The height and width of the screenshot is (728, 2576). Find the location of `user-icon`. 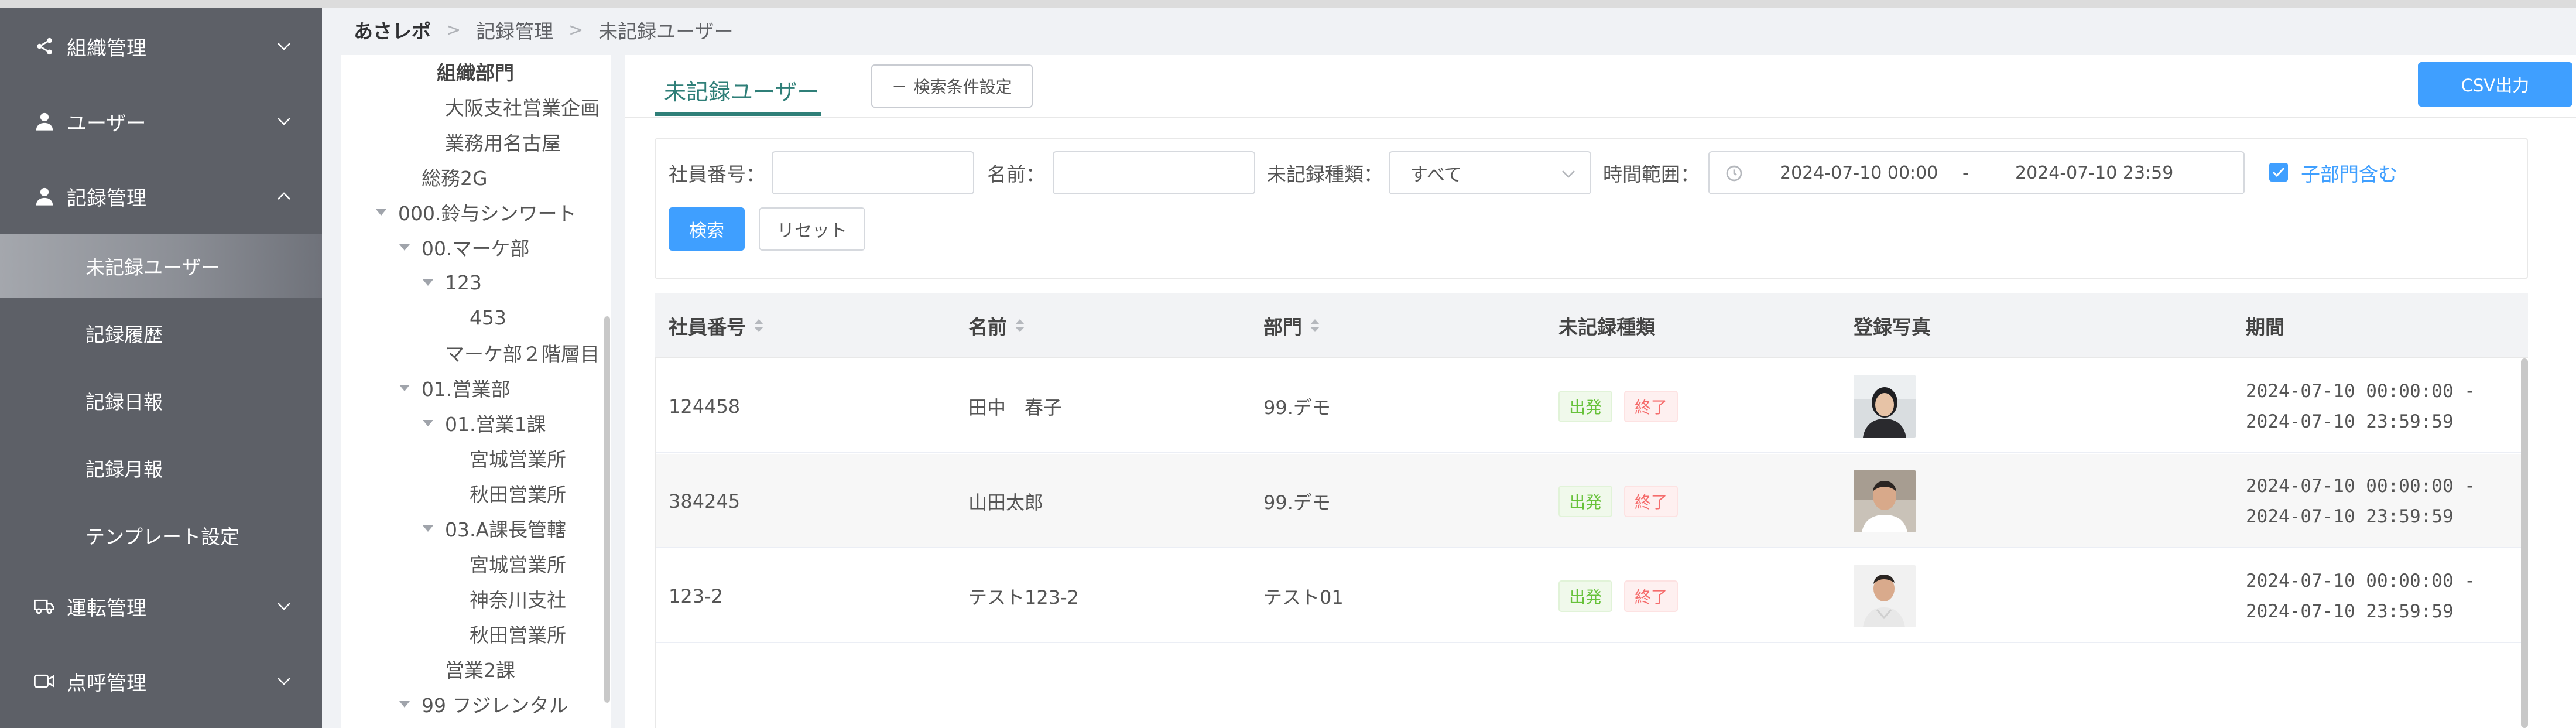

user-icon is located at coordinates (44, 196).